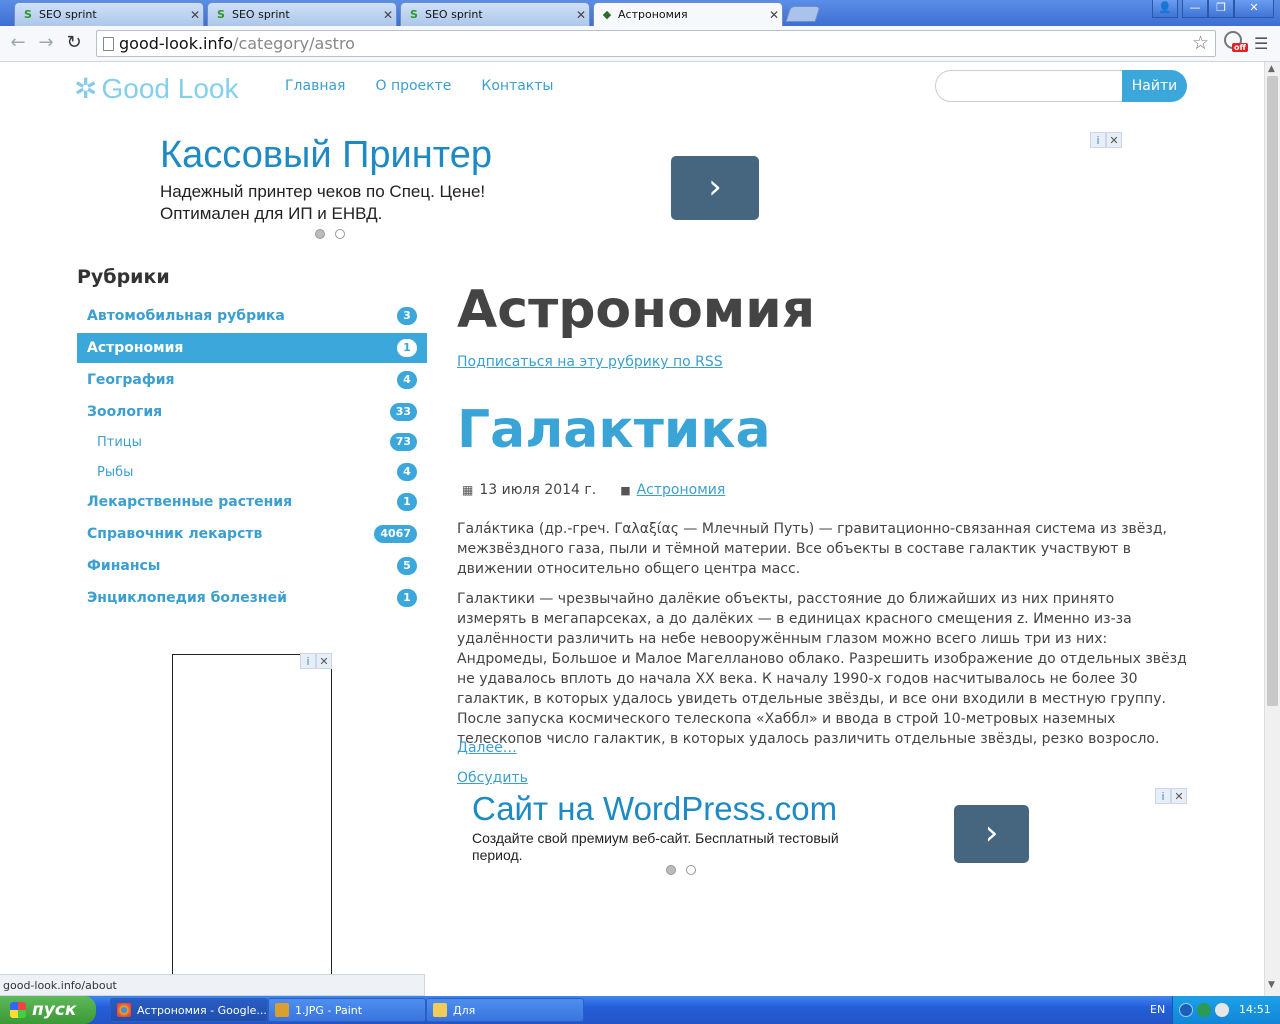 This screenshot has width=1280, height=1024. I want to click on network-icon, so click(1204, 1010).